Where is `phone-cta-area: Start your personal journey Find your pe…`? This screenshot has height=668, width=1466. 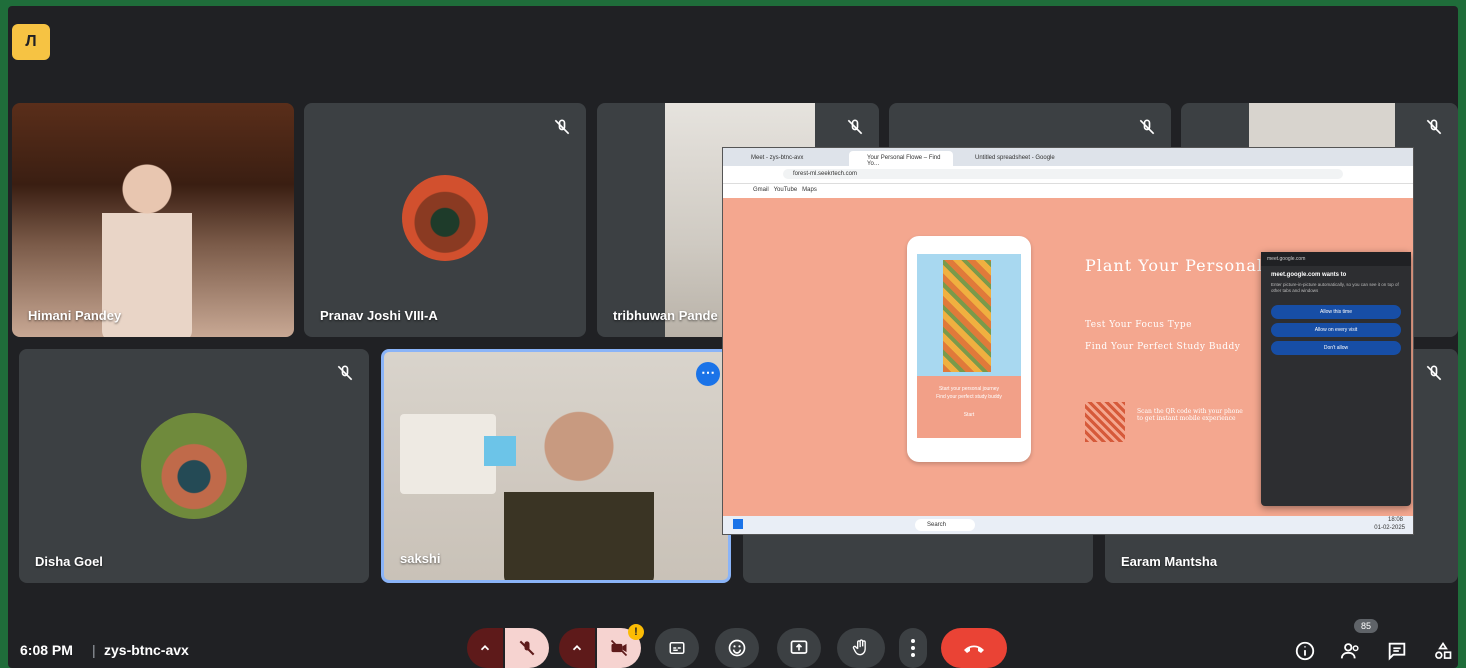
phone-cta-area: Start your personal journey Find your pe… is located at coordinates (969, 407).